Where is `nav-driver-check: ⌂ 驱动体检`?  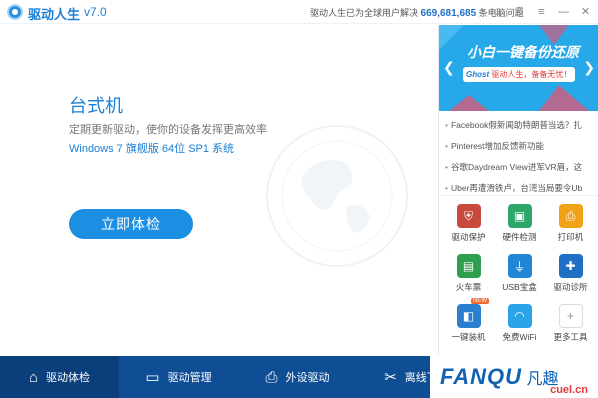 nav-driver-check: ⌂ 驱动体检 is located at coordinates (59, 377).